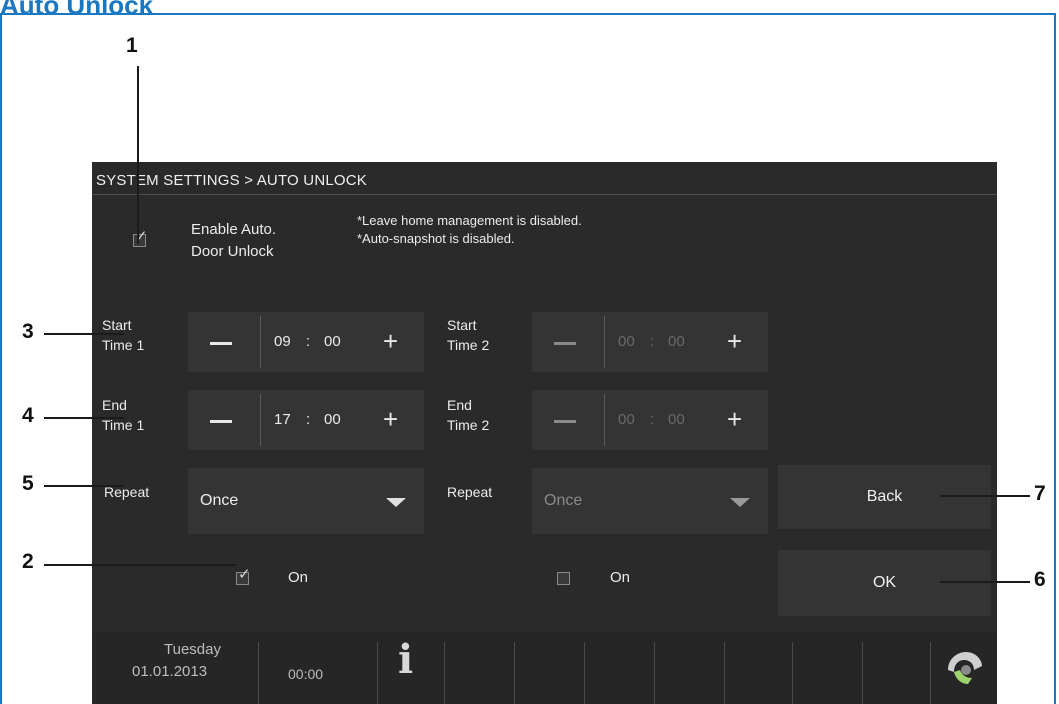 The width and height of the screenshot is (1059, 704). I want to click on start-time1-label-line2: Time 1, so click(123, 345).